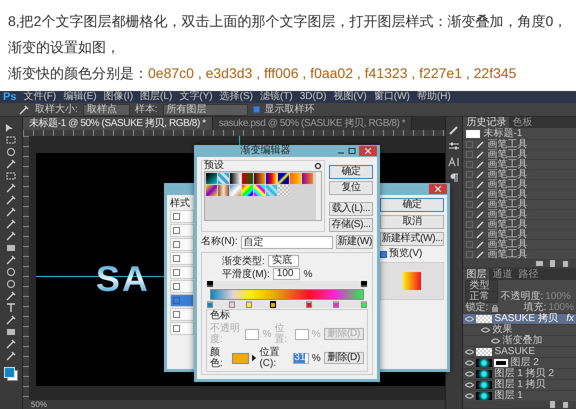 Image resolution: width=576 pixels, height=409 pixels. Describe the element at coordinates (481, 296) in the screenshot. I see `blend-mode-dropdown: 正常` at that location.